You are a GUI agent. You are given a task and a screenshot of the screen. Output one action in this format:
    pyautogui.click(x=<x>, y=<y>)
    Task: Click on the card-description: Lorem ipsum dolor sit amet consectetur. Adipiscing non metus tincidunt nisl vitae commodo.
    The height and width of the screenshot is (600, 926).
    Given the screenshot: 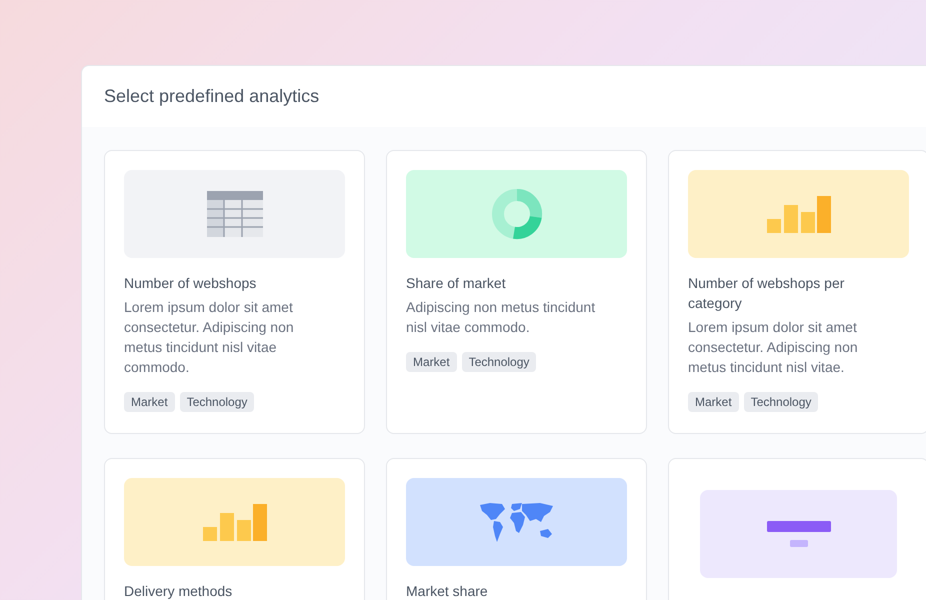 What is the action you would take?
    pyautogui.click(x=209, y=337)
    